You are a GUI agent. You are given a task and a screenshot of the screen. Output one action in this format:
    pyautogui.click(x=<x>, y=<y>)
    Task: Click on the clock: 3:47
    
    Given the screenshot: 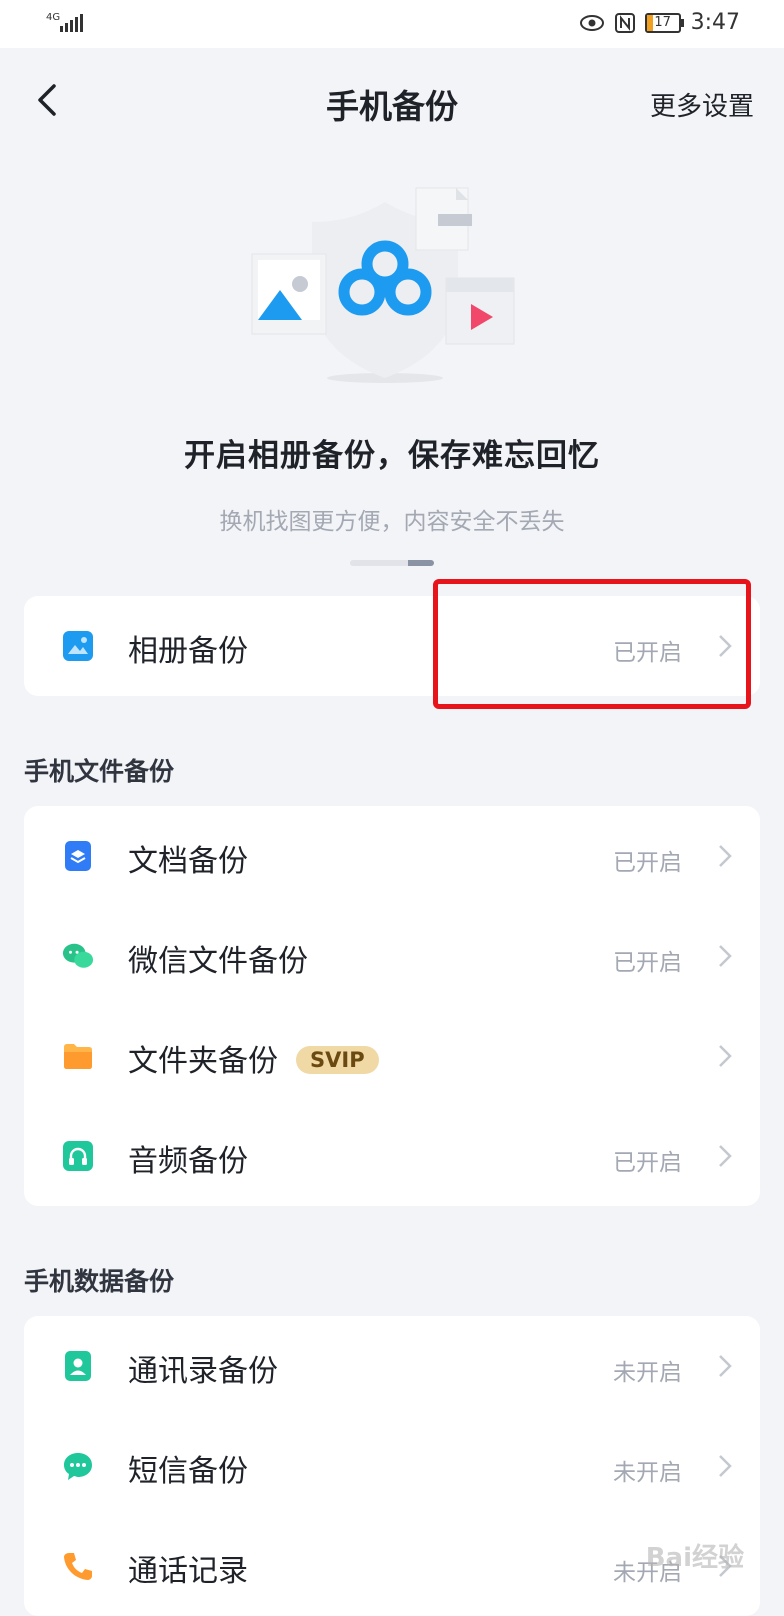 What is the action you would take?
    pyautogui.click(x=715, y=22)
    